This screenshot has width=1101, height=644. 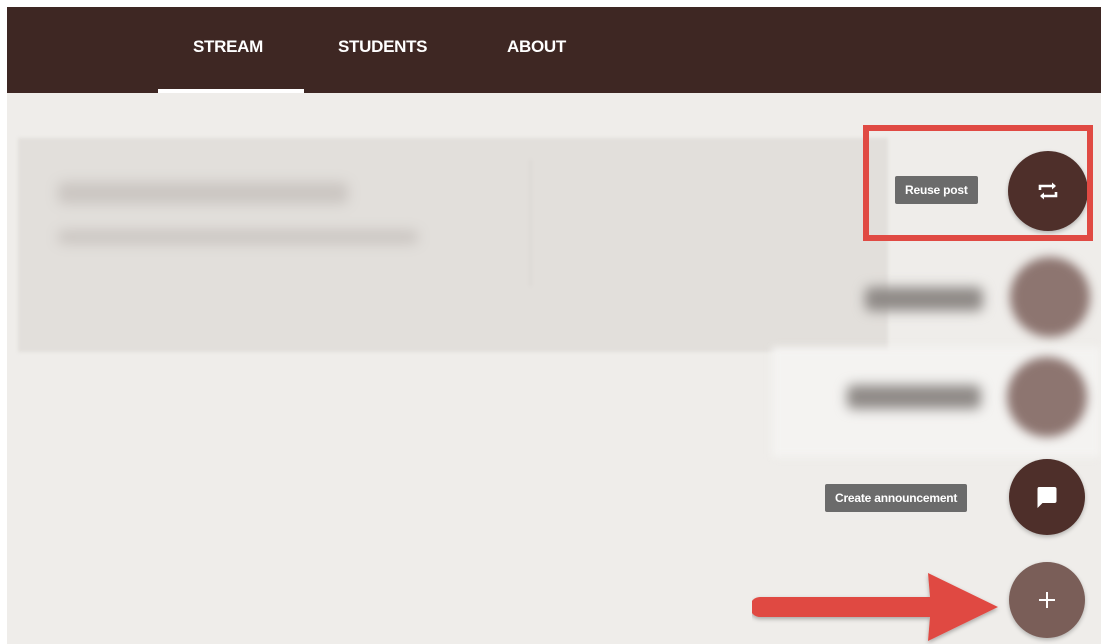 I want to click on top-navigation-bar: STREAM STUDENTS ABOUT, so click(x=554, y=50).